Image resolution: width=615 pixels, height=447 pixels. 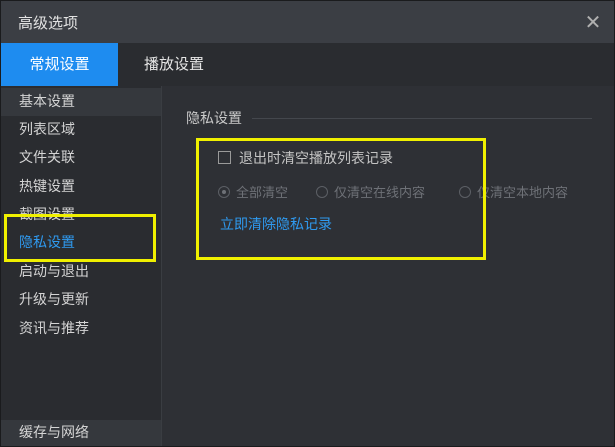 I want to click on highlight-box-sidebar, so click(x=80, y=238).